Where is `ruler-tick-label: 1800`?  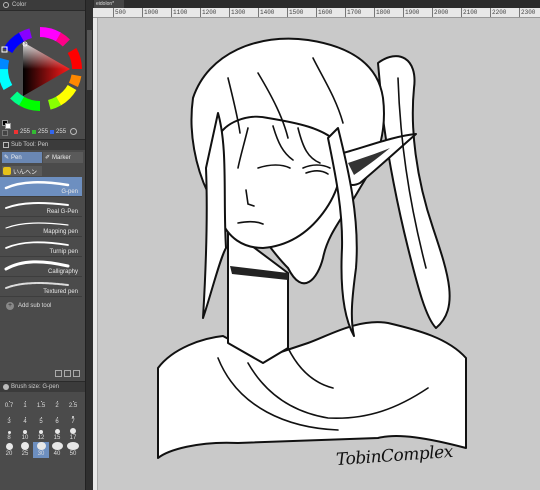 ruler-tick-label: 1800 is located at coordinates (383, 12).